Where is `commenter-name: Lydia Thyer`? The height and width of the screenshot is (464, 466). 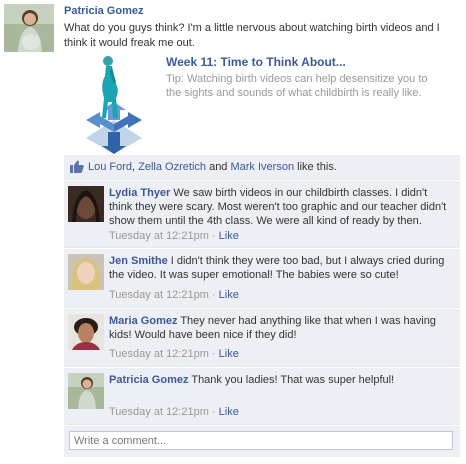 commenter-name: Lydia Thyer is located at coordinates (139, 193).